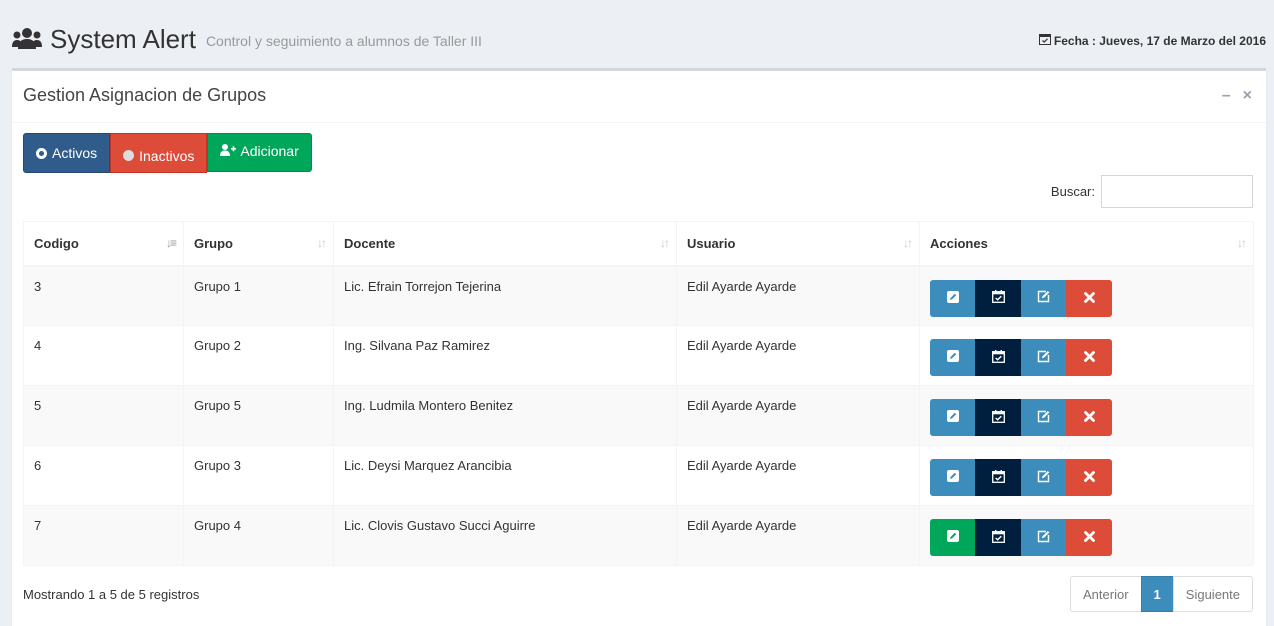  Describe the element at coordinates (159, 153) in the screenshot. I see `inactivos-button: Inactivos` at that location.